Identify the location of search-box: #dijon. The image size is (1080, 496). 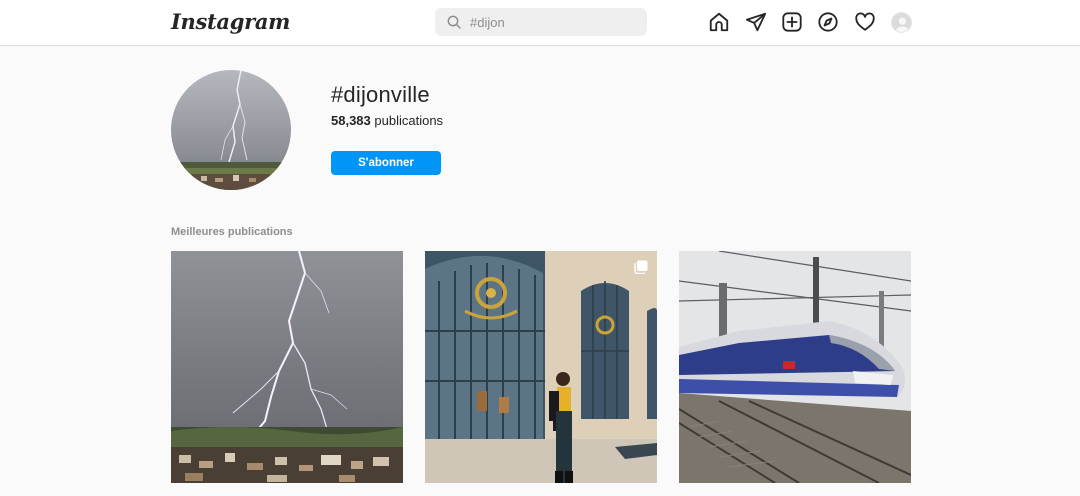
(541, 22).